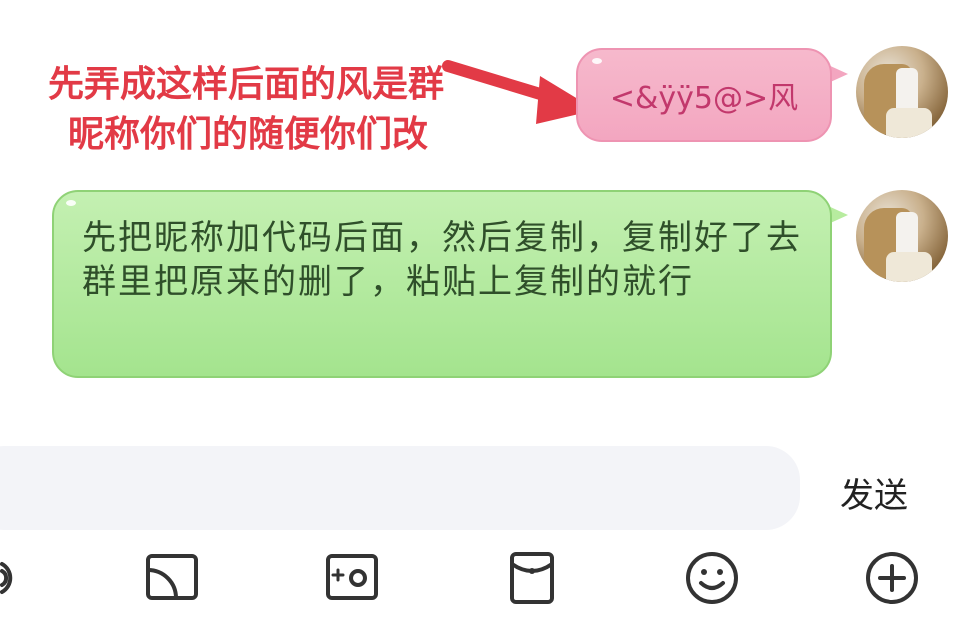  What do you see at coordinates (532, 578) in the screenshot?
I see `red-packet-icon` at bounding box center [532, 578].